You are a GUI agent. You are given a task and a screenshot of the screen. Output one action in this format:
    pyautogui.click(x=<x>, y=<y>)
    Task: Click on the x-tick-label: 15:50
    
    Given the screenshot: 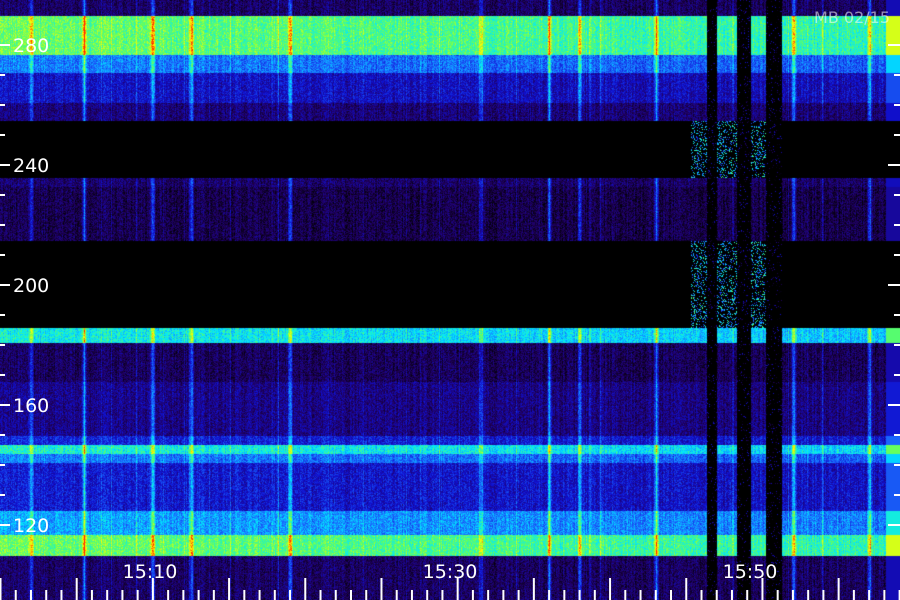 What is the action you would take?
    pyautogui.click(x=750, y=572)
    